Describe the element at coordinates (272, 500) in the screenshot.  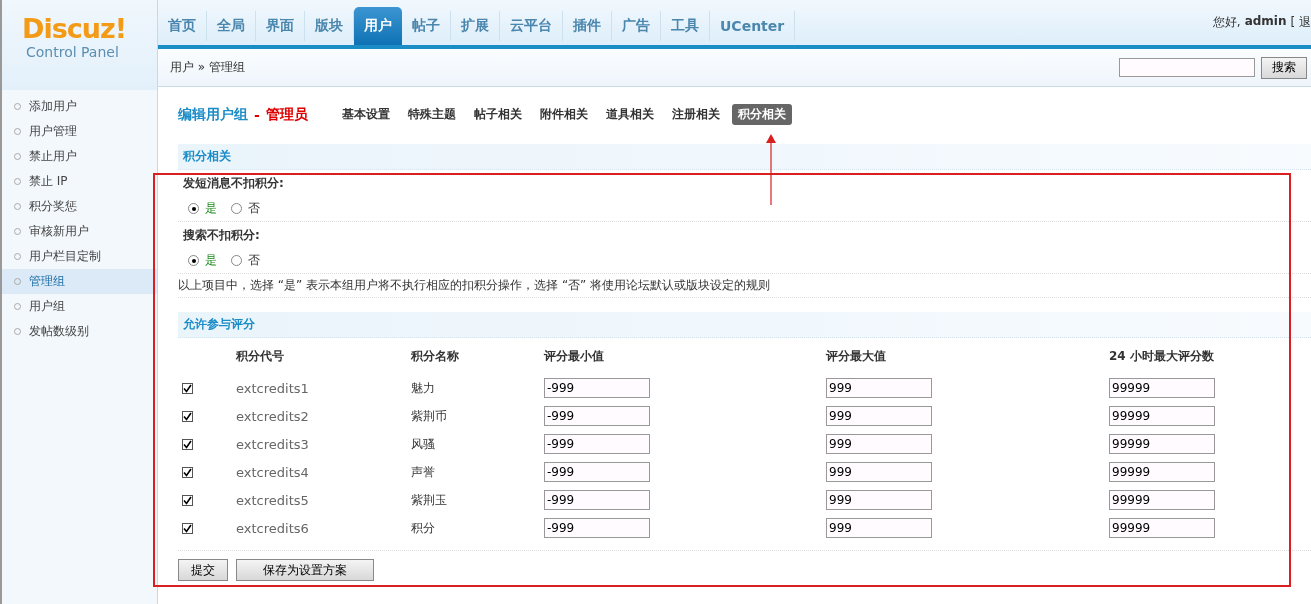
I see `credit-code: extcredits5` at that location.